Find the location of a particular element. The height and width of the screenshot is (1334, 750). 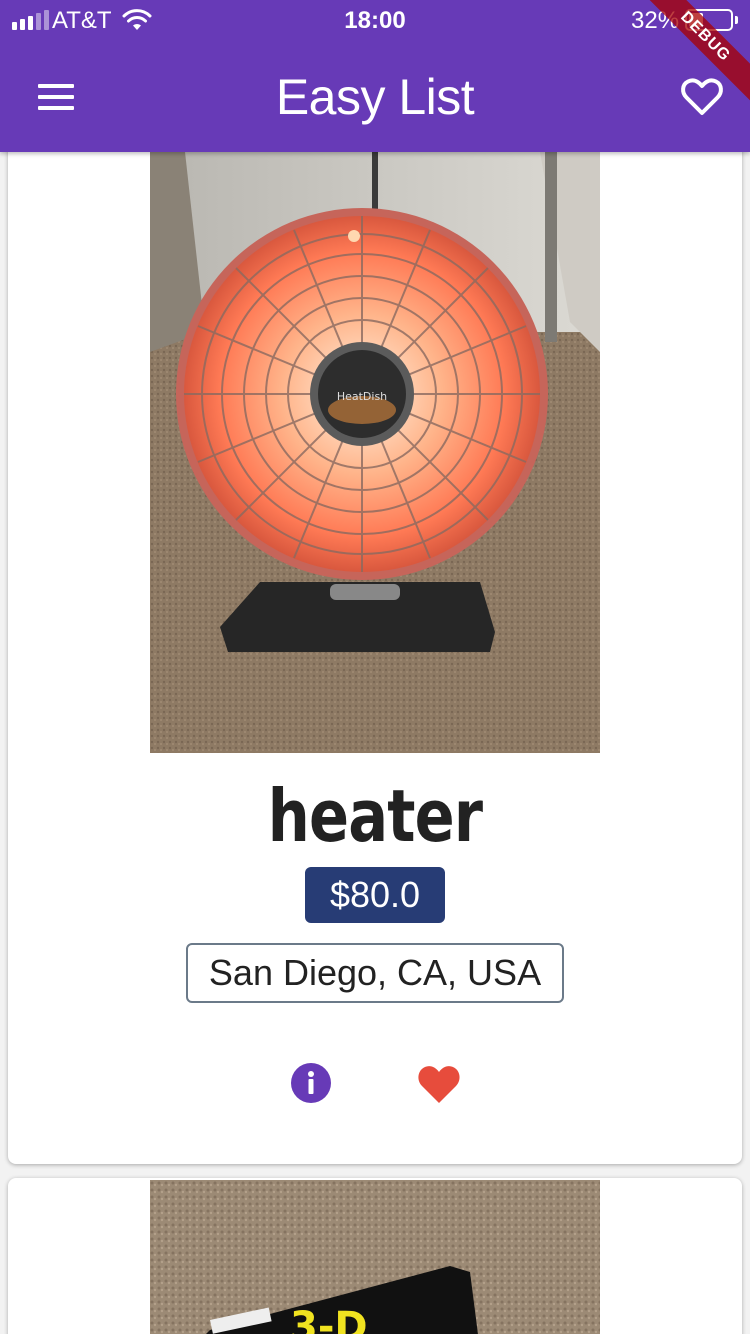

status-bar: AT&T 18:00 32% is located at coordinates (375, 21).